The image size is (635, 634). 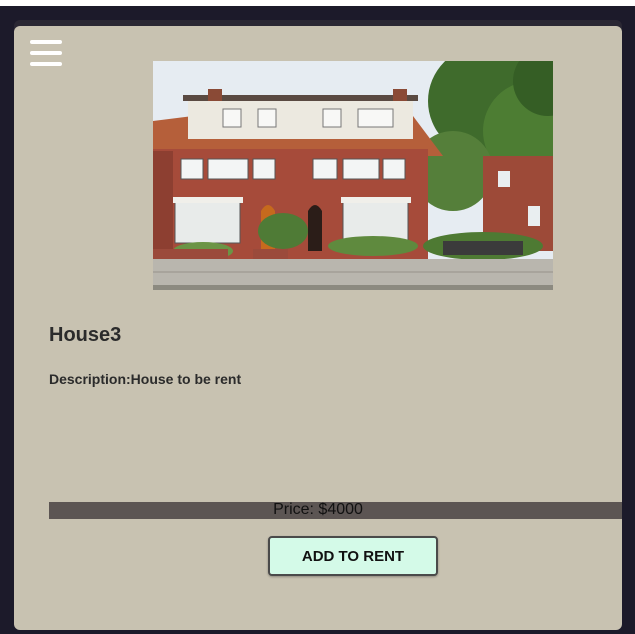 I want to click on hamburger-menu-icon, so click(x=46, y=53).